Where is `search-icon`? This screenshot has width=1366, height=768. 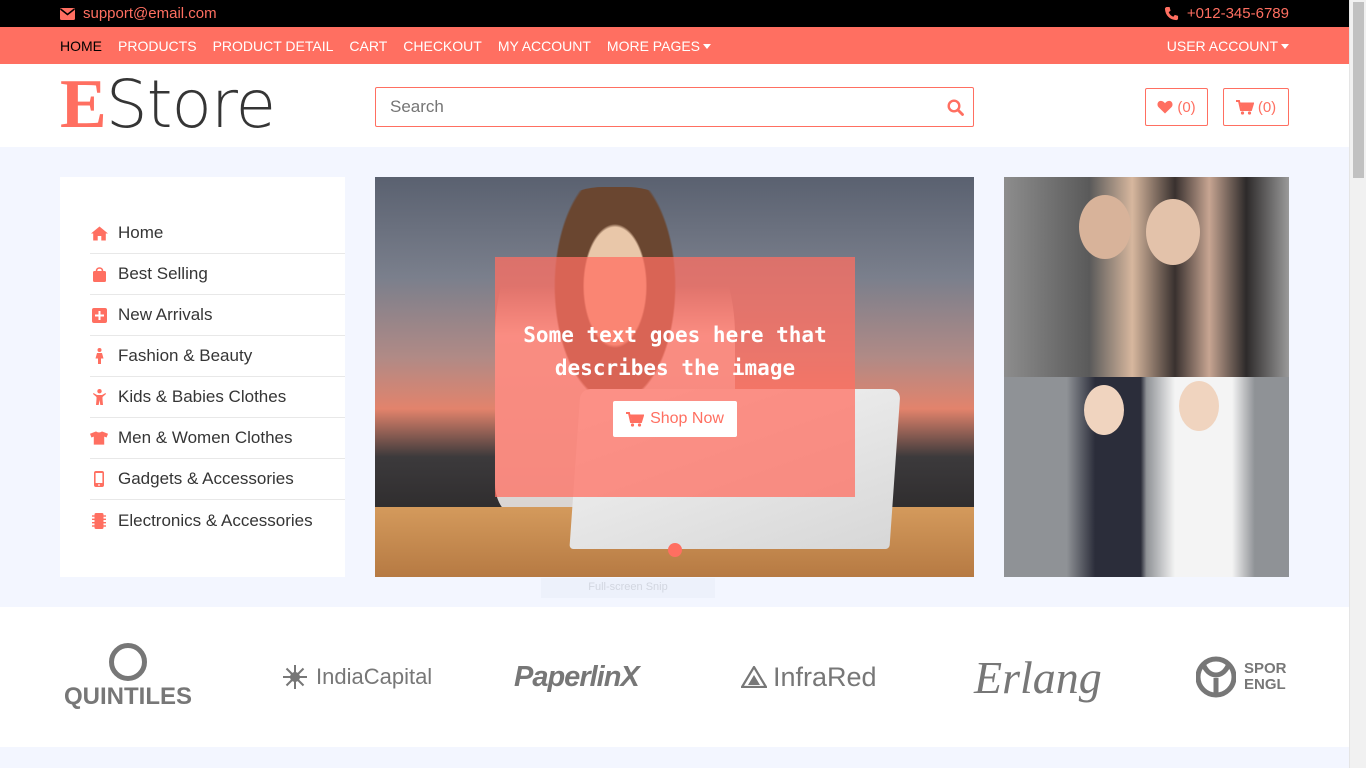 search-icon is located at coordinates (955, 107).